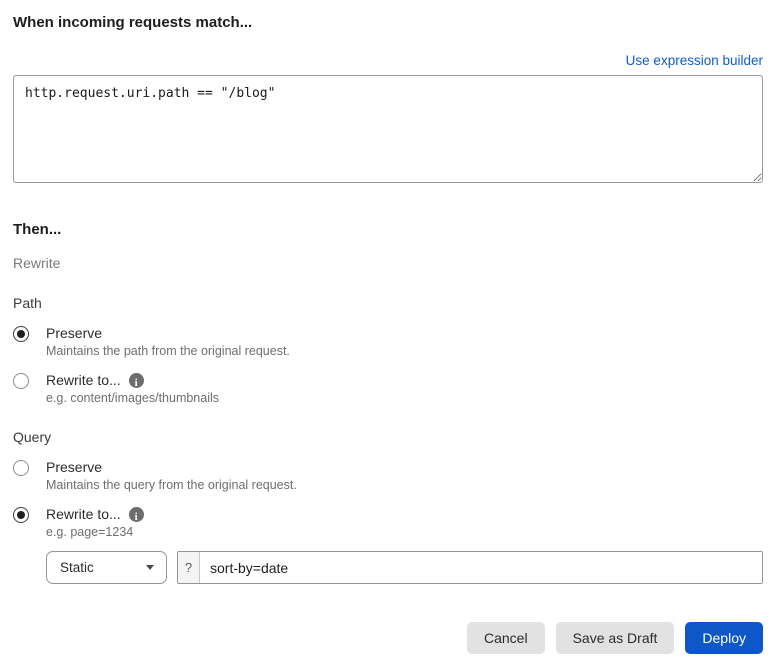 The height and width of the screenshot is (671, 778). What do you see at coordinates (32, 437) in the screenshot?
I see `query-group-label: Query` at bounding box center [32, 437].